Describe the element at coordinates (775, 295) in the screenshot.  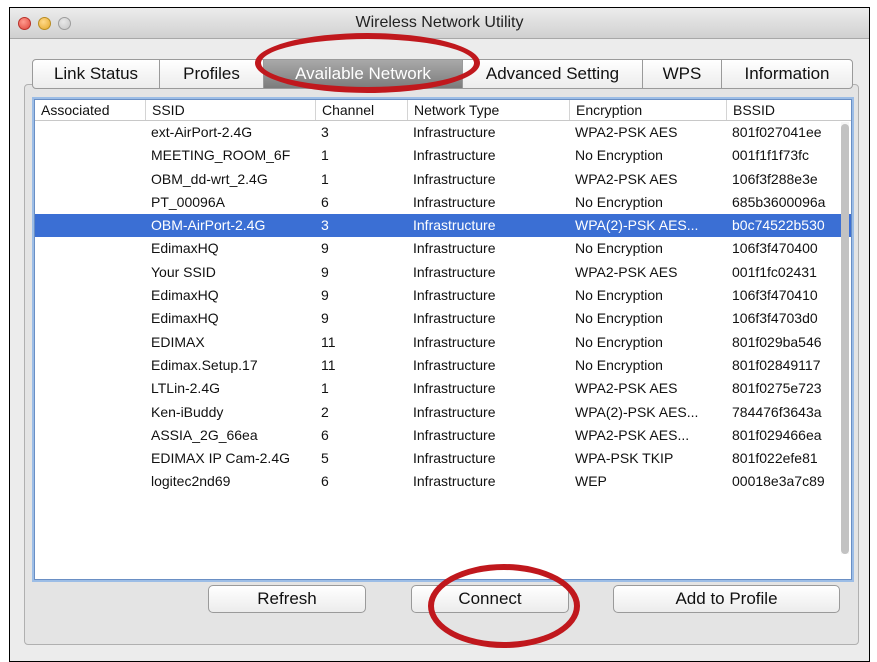
I see `cell-bssid: 106f3f470410` at that location.